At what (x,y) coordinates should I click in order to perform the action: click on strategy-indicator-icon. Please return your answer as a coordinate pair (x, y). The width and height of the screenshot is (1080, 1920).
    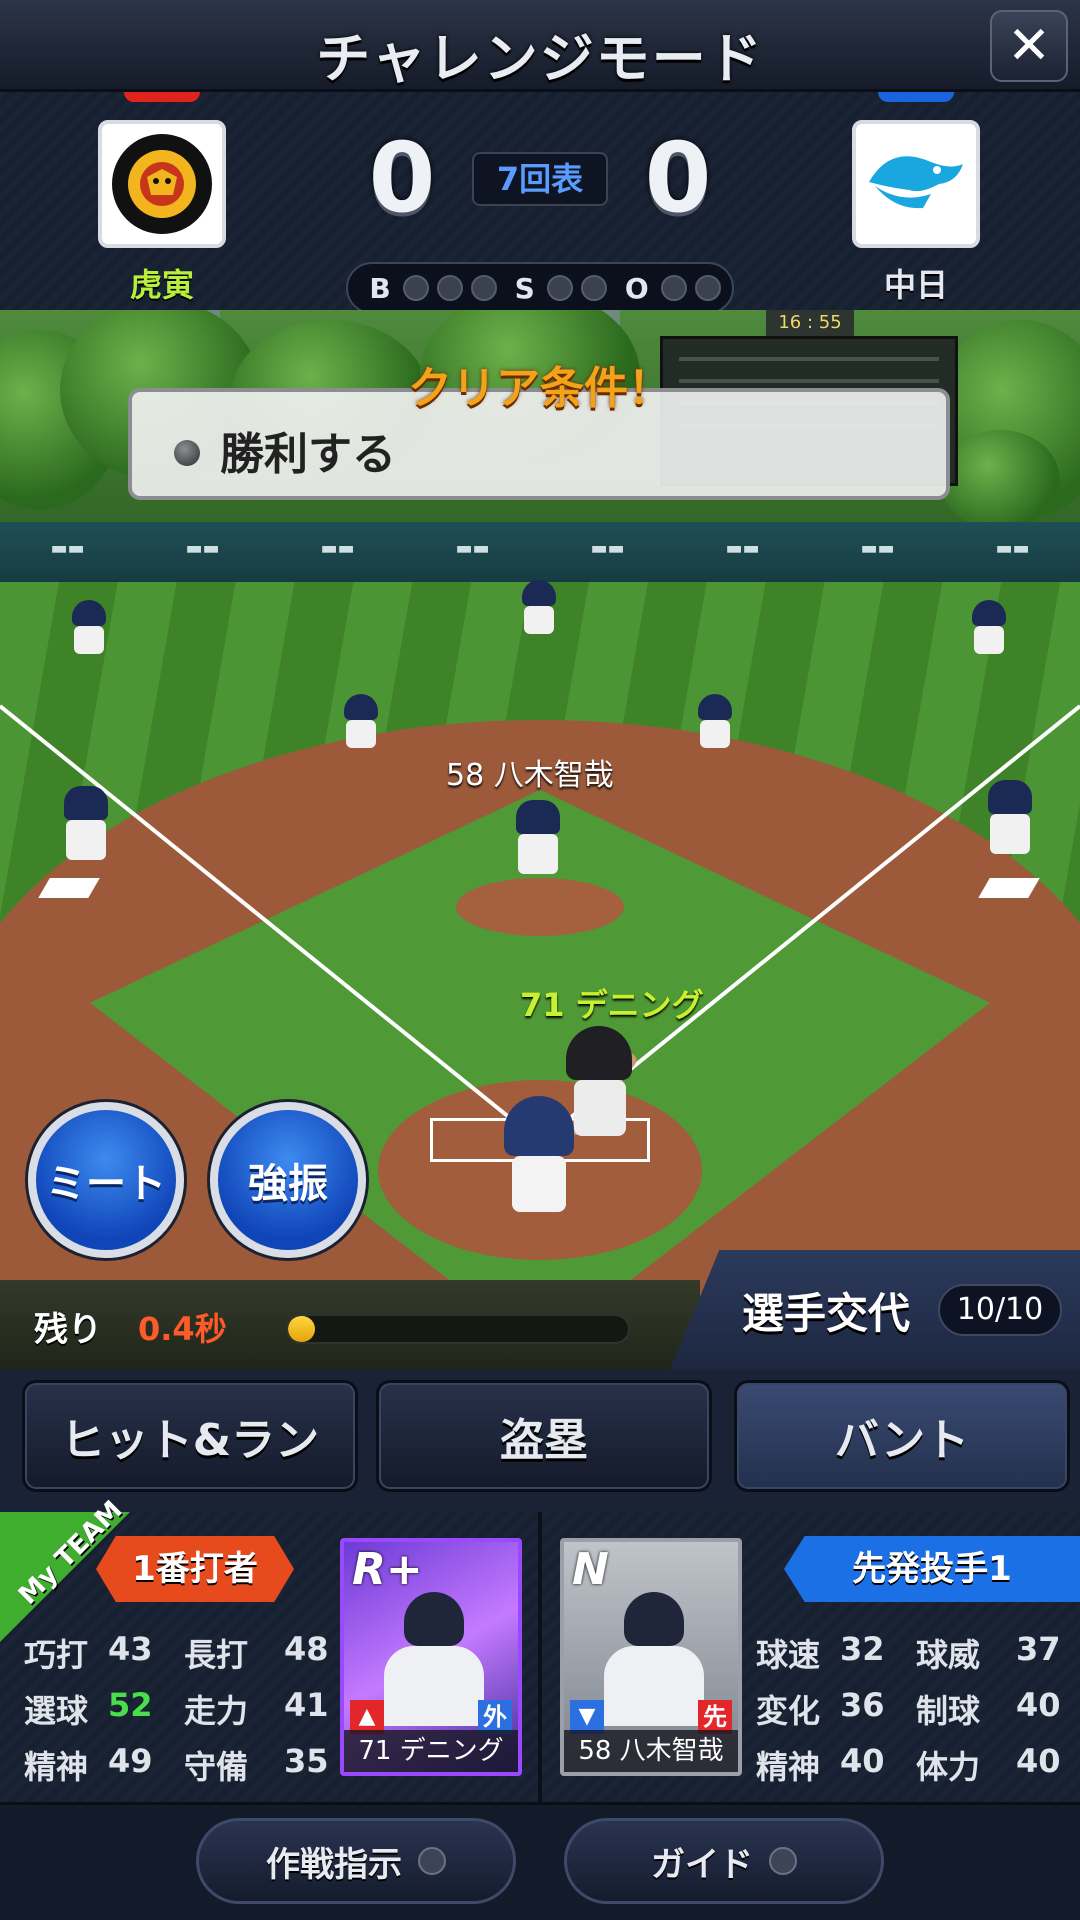
    Looking at the image, I should click on (432, 1861).